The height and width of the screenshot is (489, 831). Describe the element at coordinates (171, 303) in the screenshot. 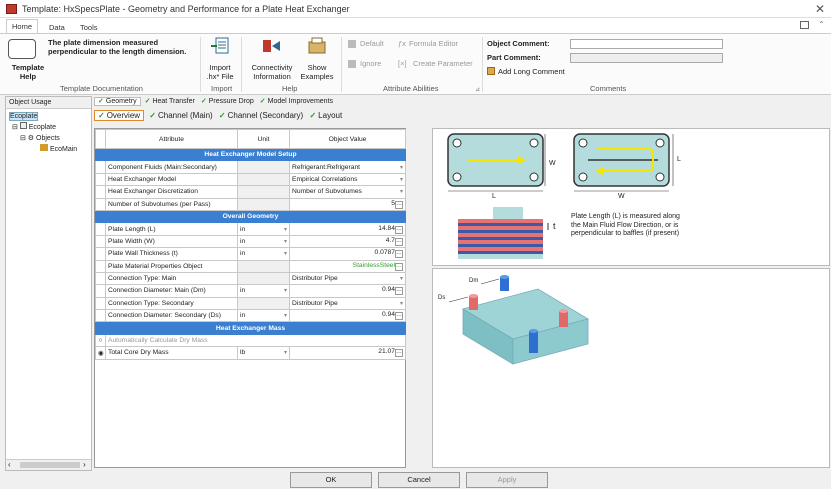

I see `attribute-name: Connection Type: Secondary` at that location.